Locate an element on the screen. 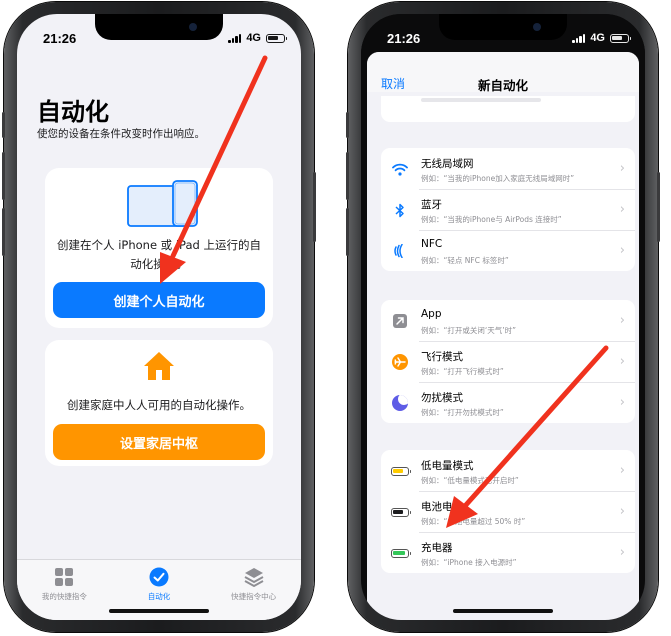  trigger-name: 无线局域网 is located at coordinates (447, 164).